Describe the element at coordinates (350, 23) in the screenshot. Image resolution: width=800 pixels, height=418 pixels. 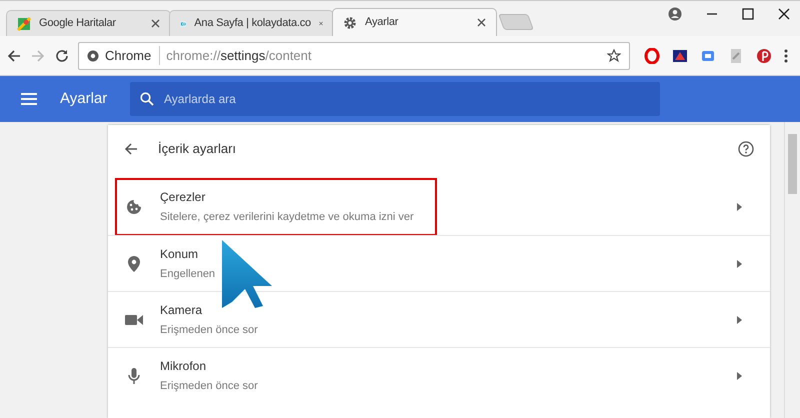
I see `gear-icon` at that location.